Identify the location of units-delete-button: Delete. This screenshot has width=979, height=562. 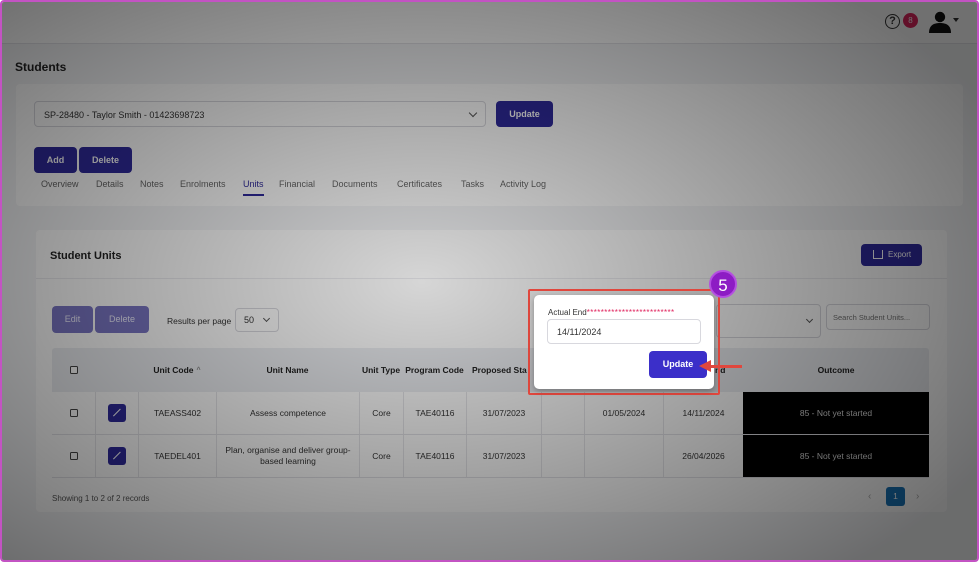
(122, 319).